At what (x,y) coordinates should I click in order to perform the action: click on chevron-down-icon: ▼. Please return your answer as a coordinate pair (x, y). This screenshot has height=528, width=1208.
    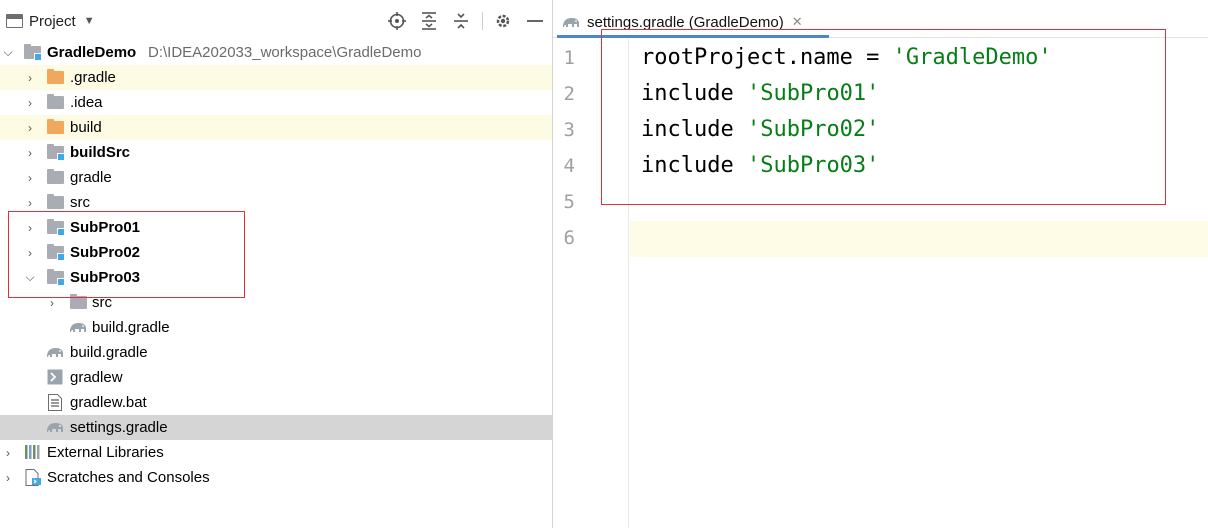
    Looking at the image, I should click on (89, 21).